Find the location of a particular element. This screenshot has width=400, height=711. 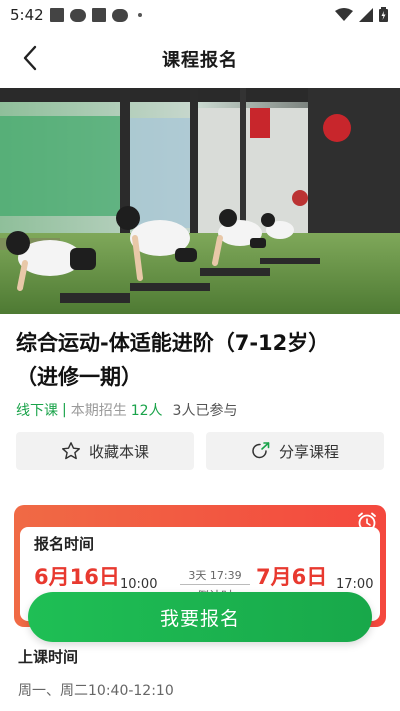

joined-count: 3人已参与 is located at coordinates (205, 411).